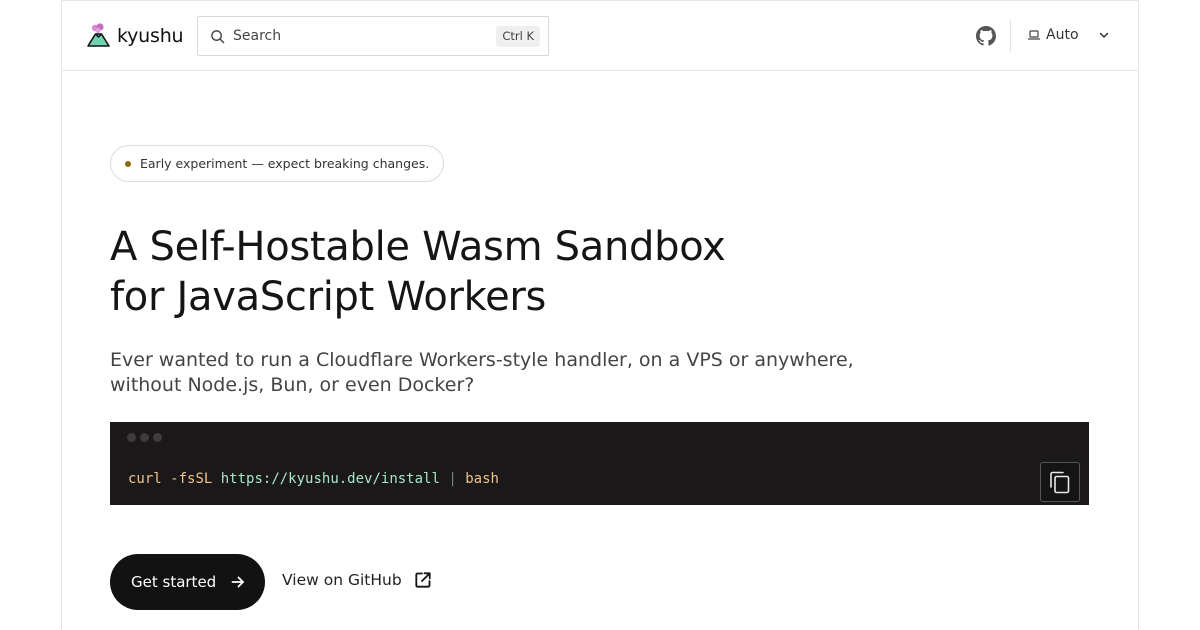 This screenshot has height=630, width=1200. I want to click on top-header: kyushu Ctrl K Auto, so click(600, 36).